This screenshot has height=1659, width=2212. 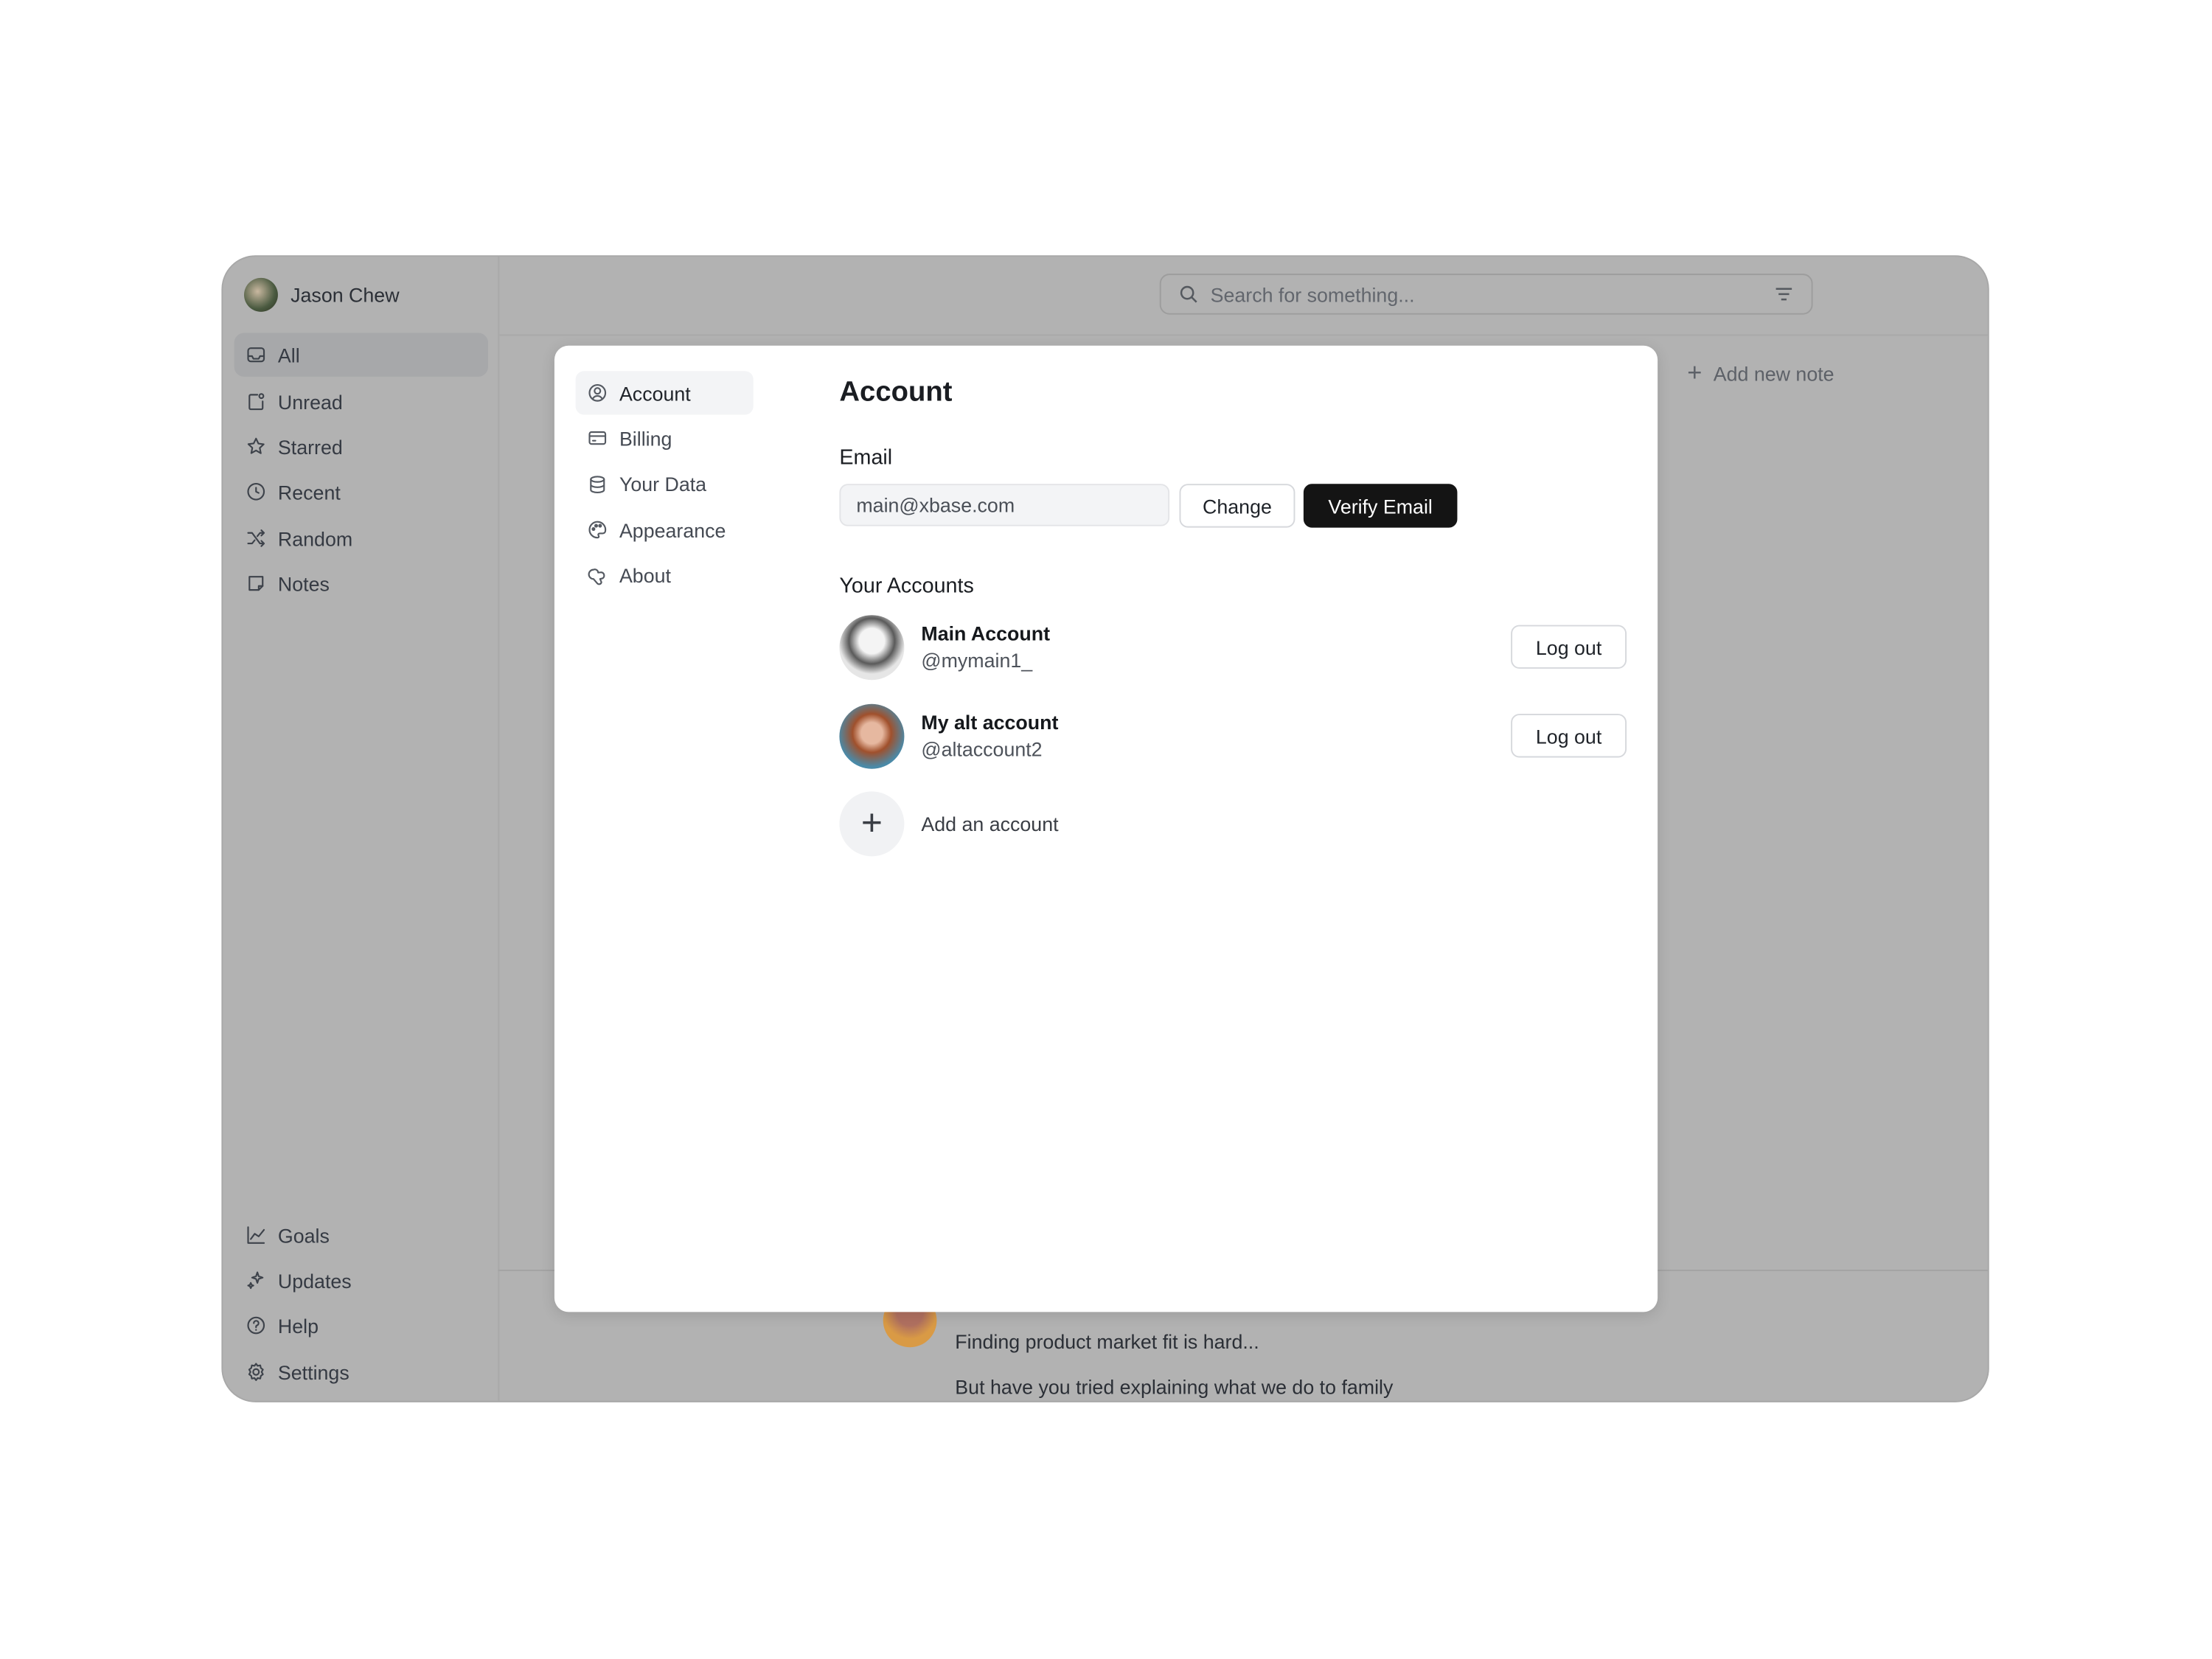 What do you see at coordinates (256, 583) in the screenshot?
I see `note-icon` at bounding box center [256, 583].